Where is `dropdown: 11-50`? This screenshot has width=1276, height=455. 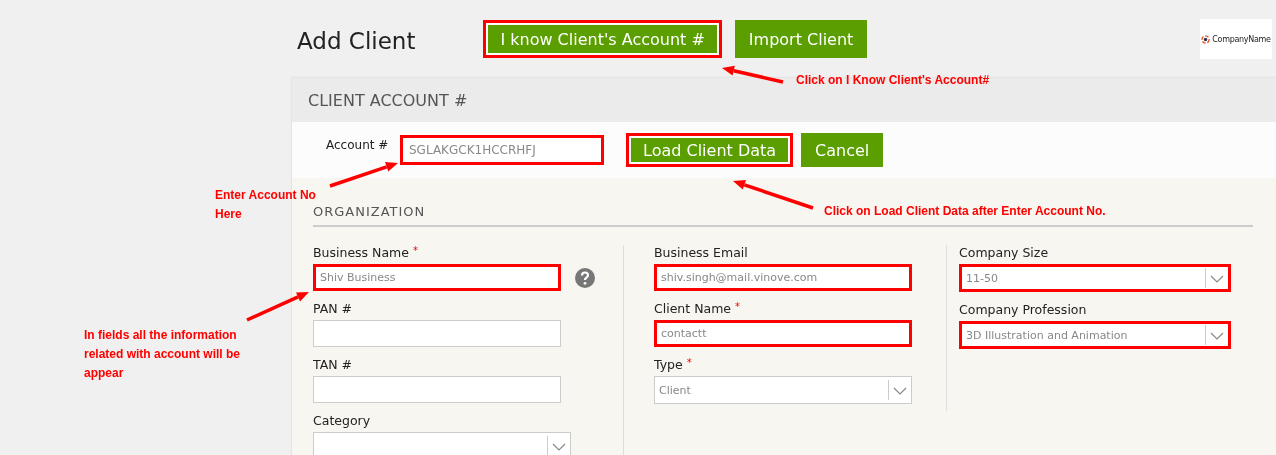 dropdown: 11-50 is located at coordinates (1095, 278).